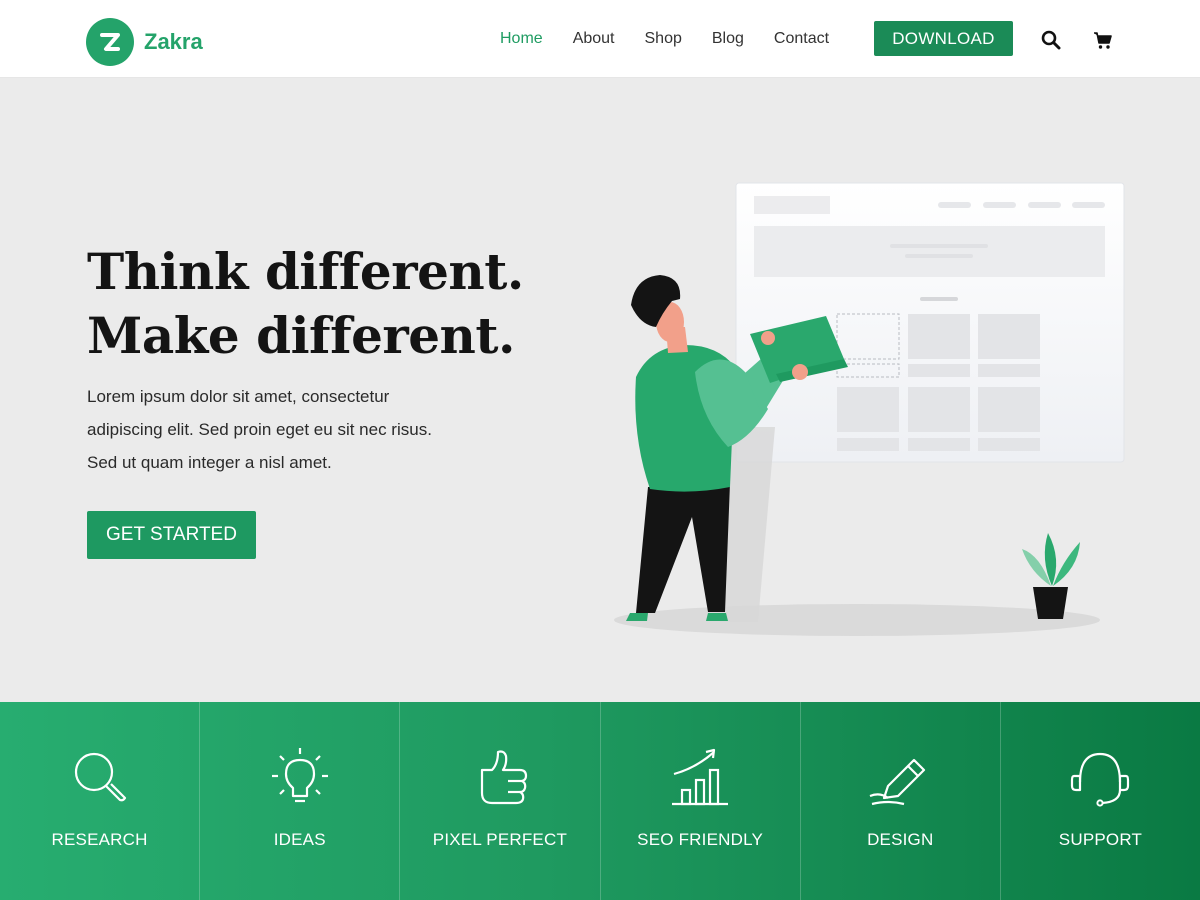 The width and height of the screenshot is (1200, 900). Describe the element at coordinates (500, 839) in the screenshot. I see `feature-label: PIXEL PERFECT` at that location.